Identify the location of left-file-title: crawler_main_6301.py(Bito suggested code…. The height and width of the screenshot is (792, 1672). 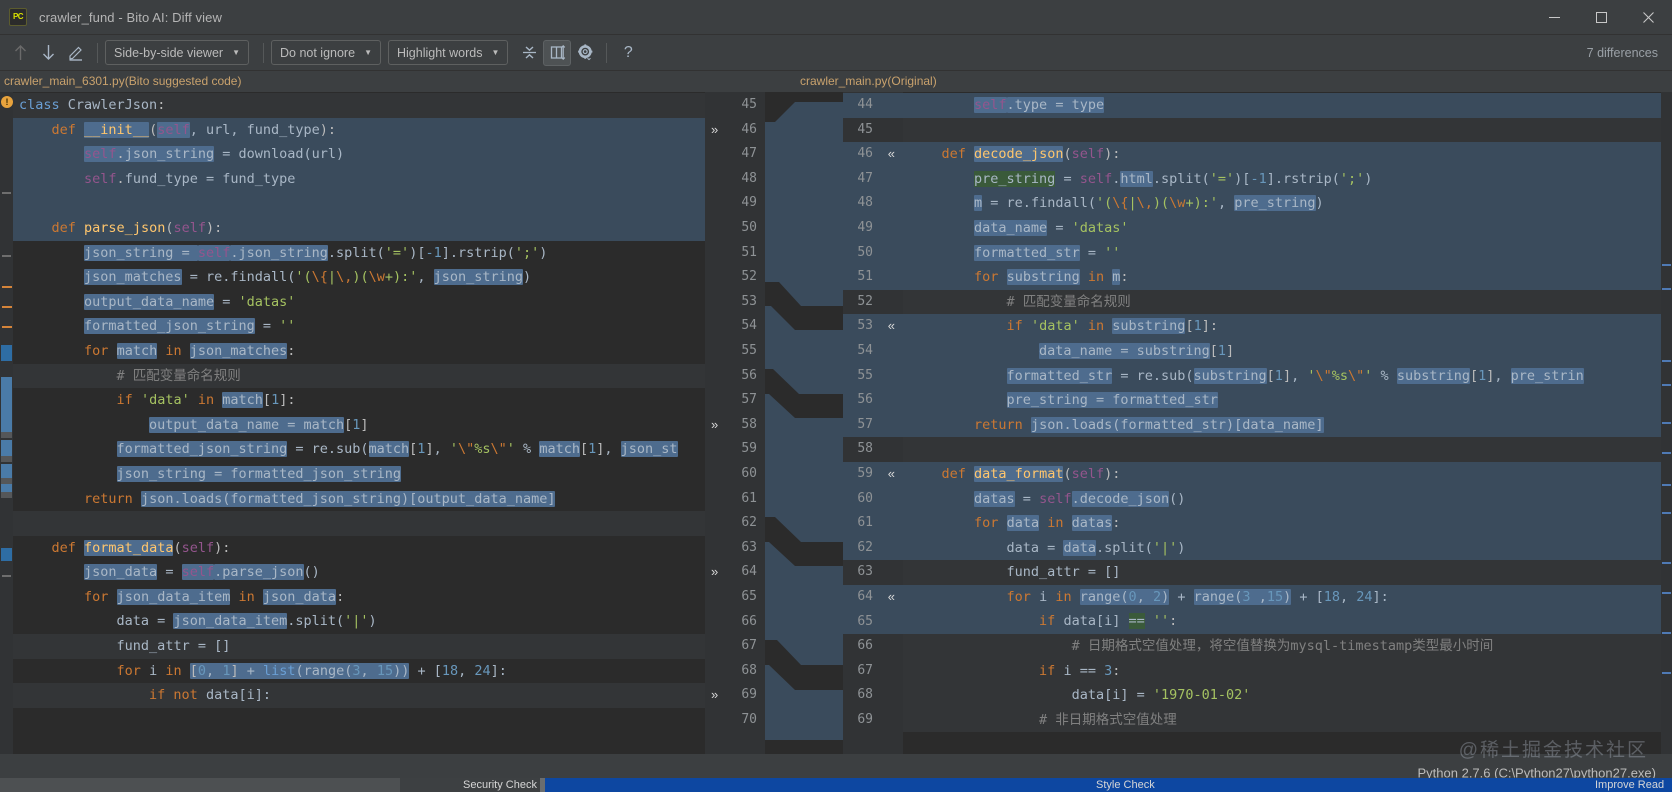
(123, 81).